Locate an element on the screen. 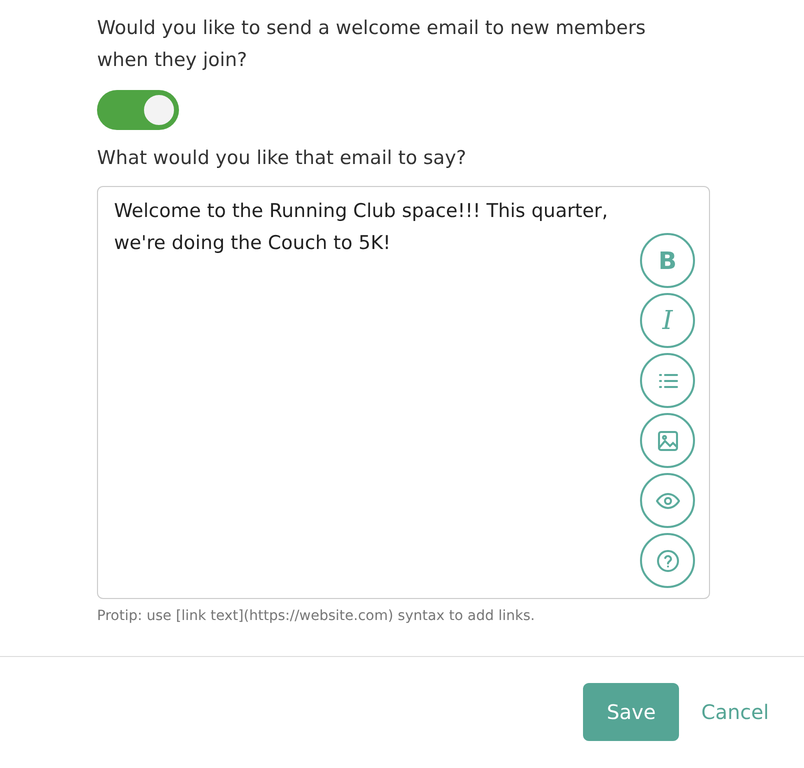 This screenshot has height=768, width=804. image-icon is located at coordinates (668, 440).